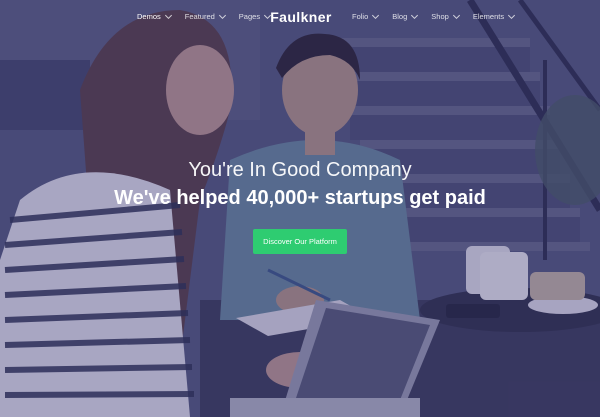 This screenshot has width=600, height=417. I want to click on nav-item-shop: Shop, so click(445, 16).